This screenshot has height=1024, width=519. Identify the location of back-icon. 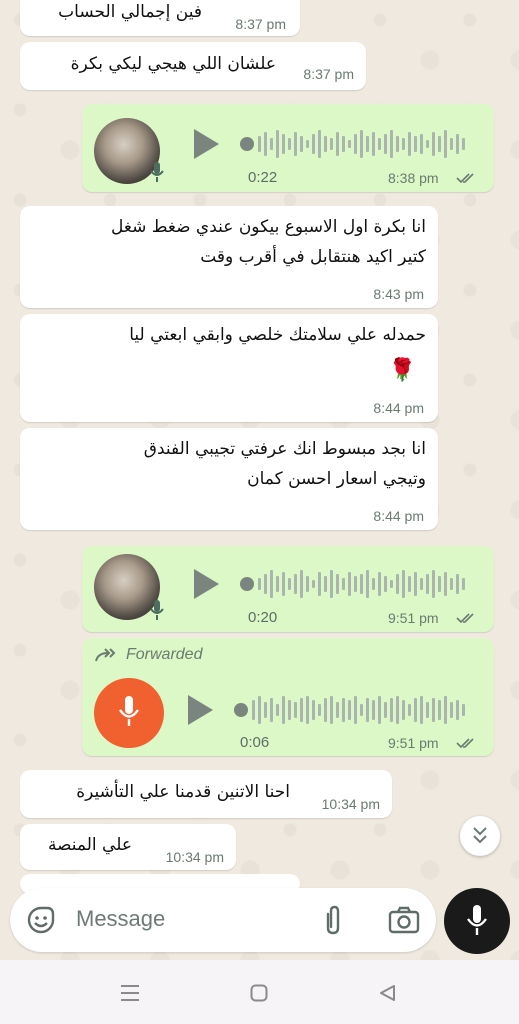
(387, 993).